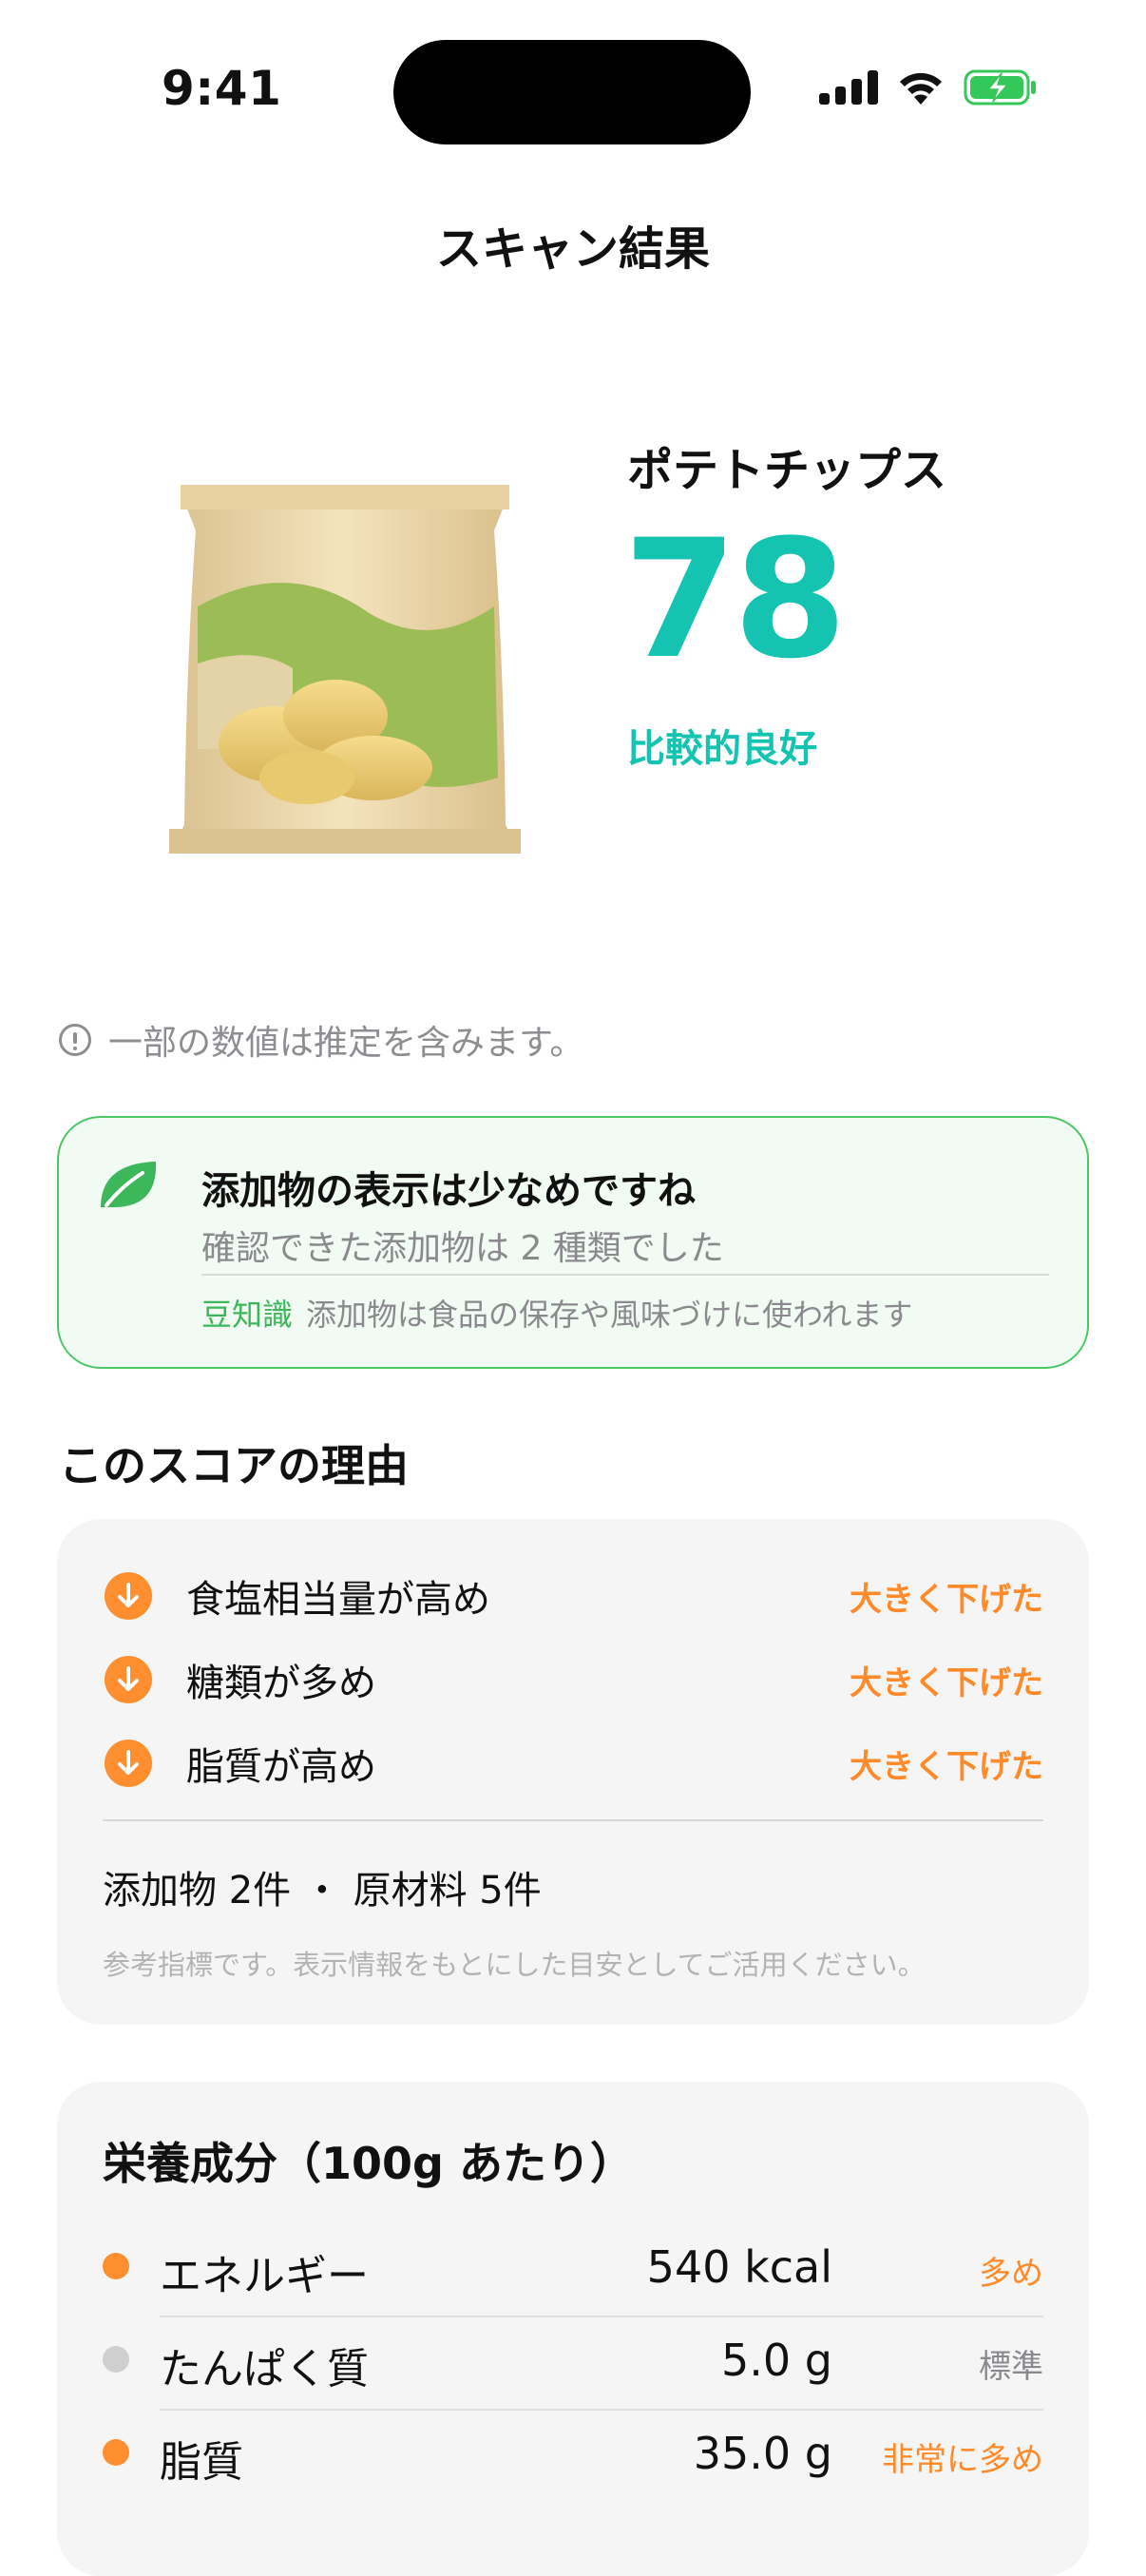  What do you see at coordinates (234, 1466) in the screenshot?
I see `reasons-title: このスコアの理由` at bounding box center [234, 1466].